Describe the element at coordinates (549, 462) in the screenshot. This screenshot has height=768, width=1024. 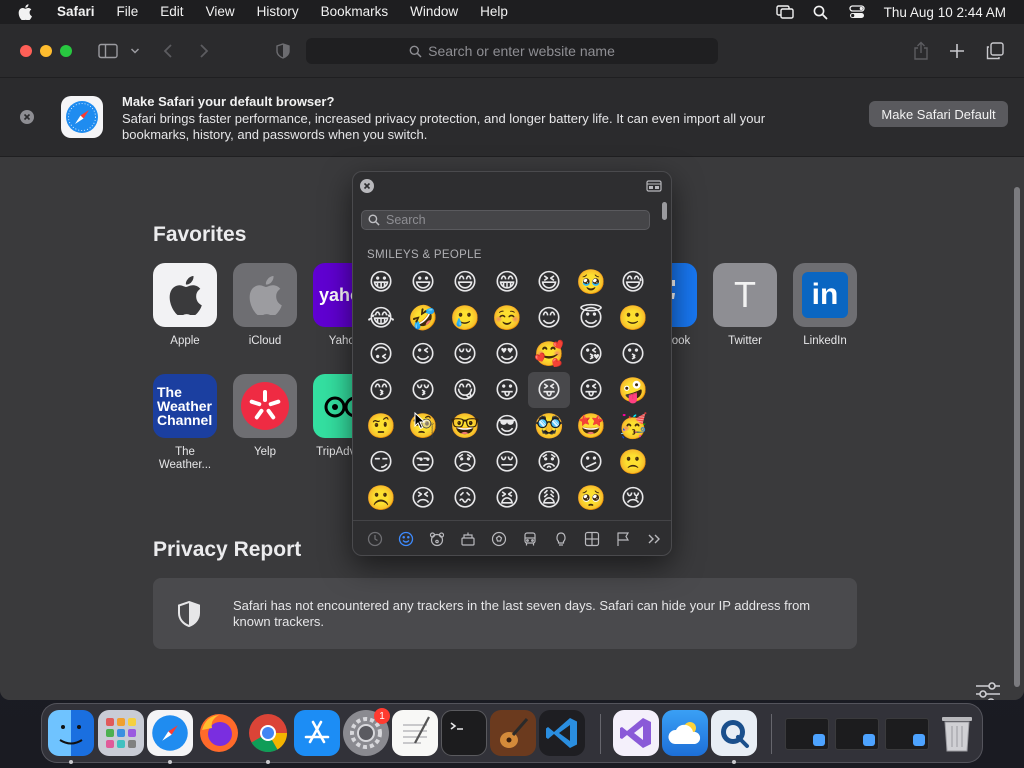
I see `emoji-cell: 😟` at that location.